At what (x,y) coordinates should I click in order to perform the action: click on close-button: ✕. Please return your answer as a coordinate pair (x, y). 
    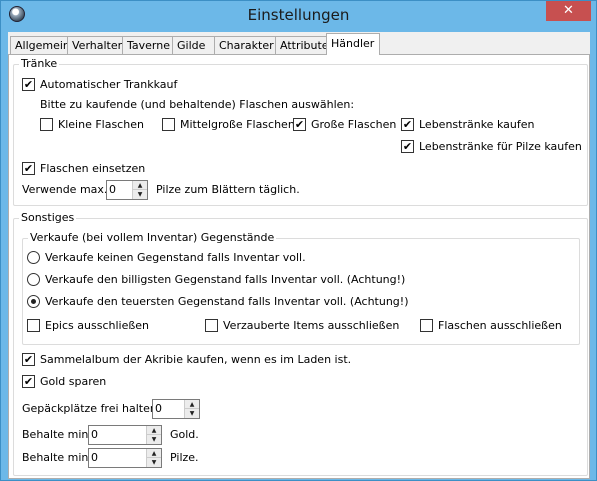
    Looking at the image, I should click on (568, 11).